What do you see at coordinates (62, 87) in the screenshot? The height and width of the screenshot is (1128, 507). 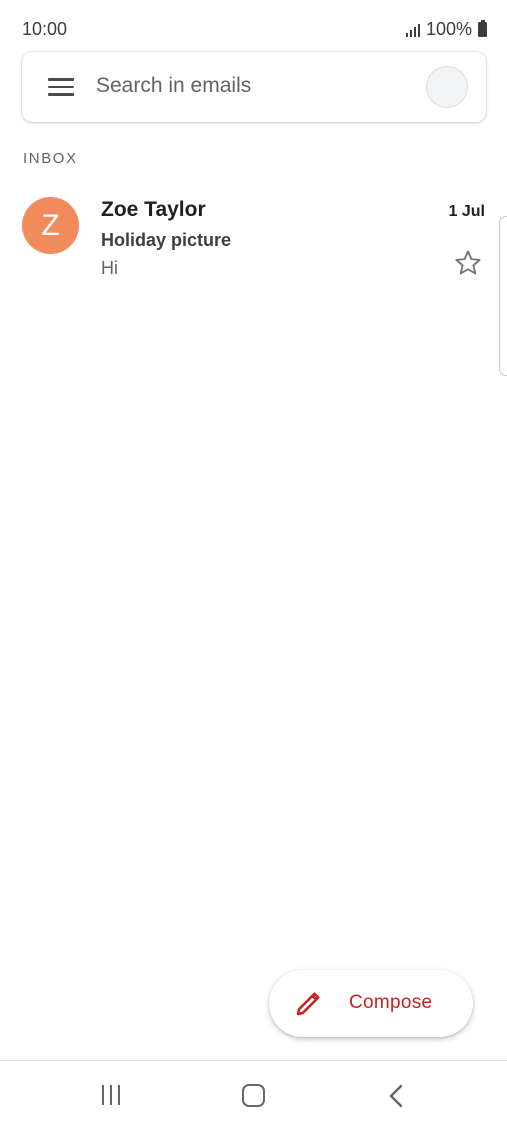 I see `menu-icon` at bounding box center [62, 87].